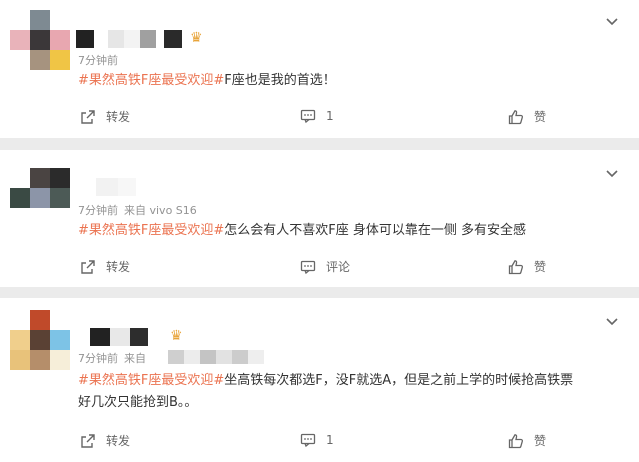 The image size is (639, 462). I want to click on comment-label: 评论, so click(338, 267).